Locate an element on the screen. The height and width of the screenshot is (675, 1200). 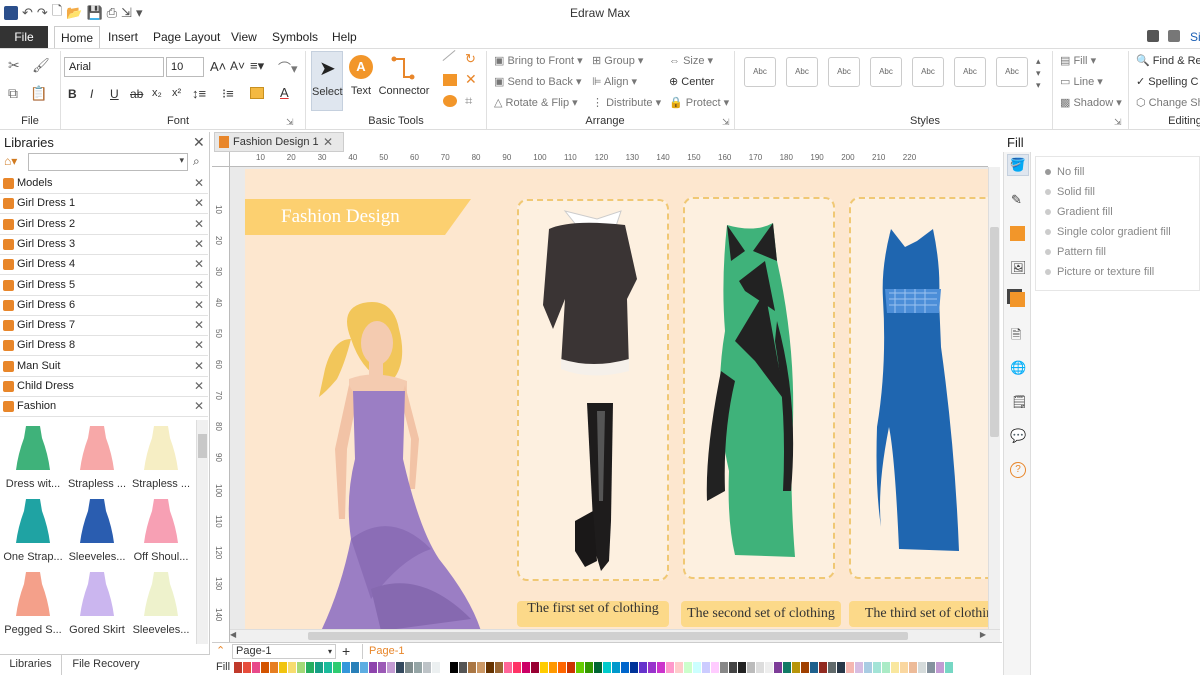
distribute-button: ⋮ Distribute ▾ is located at coordinates (626, 102).